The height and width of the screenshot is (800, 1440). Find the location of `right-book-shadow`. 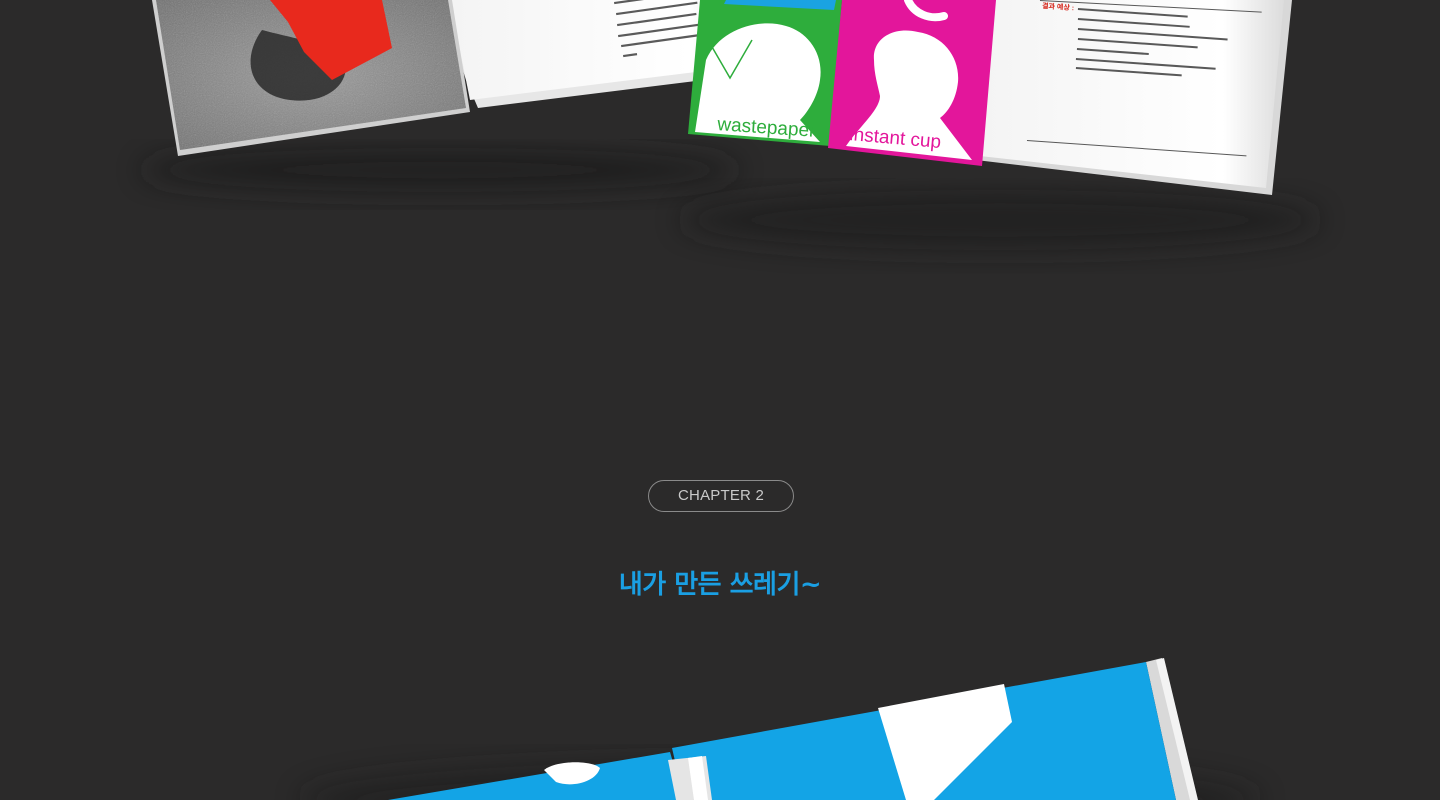

right-book-shadow is located at coordinates (1000, 220).